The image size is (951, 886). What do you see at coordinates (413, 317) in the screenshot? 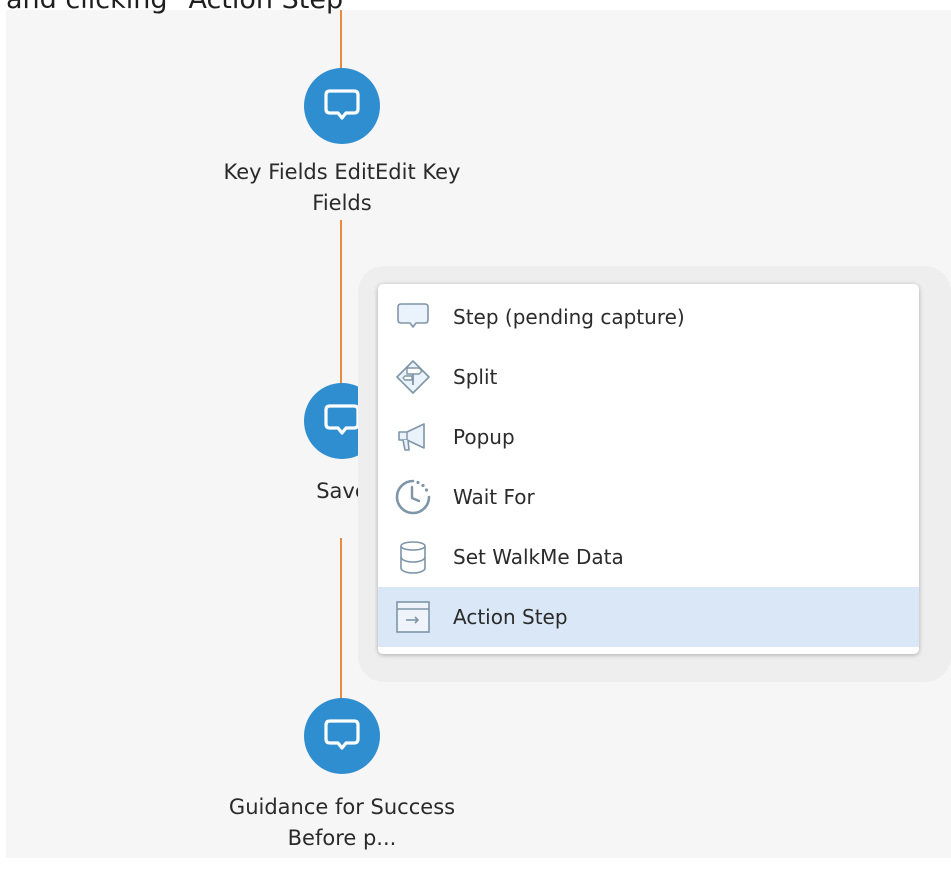
I see `speech-bubble-outline-icon` at bounding box center [413, 317].